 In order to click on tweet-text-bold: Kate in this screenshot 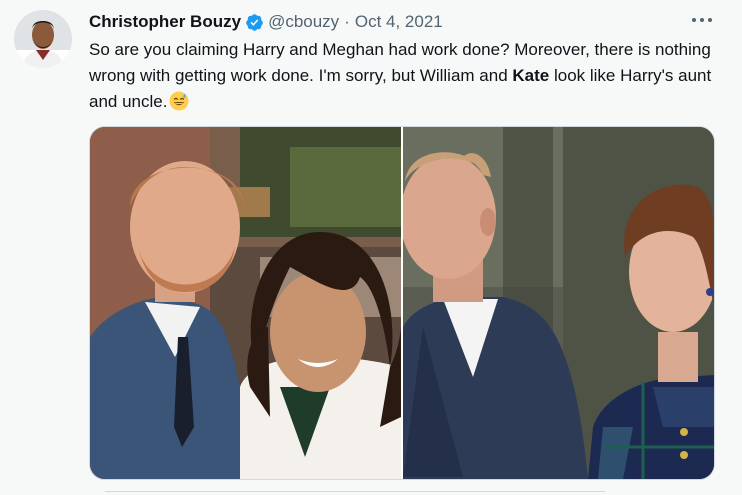, I will do `click(531, 75)`.